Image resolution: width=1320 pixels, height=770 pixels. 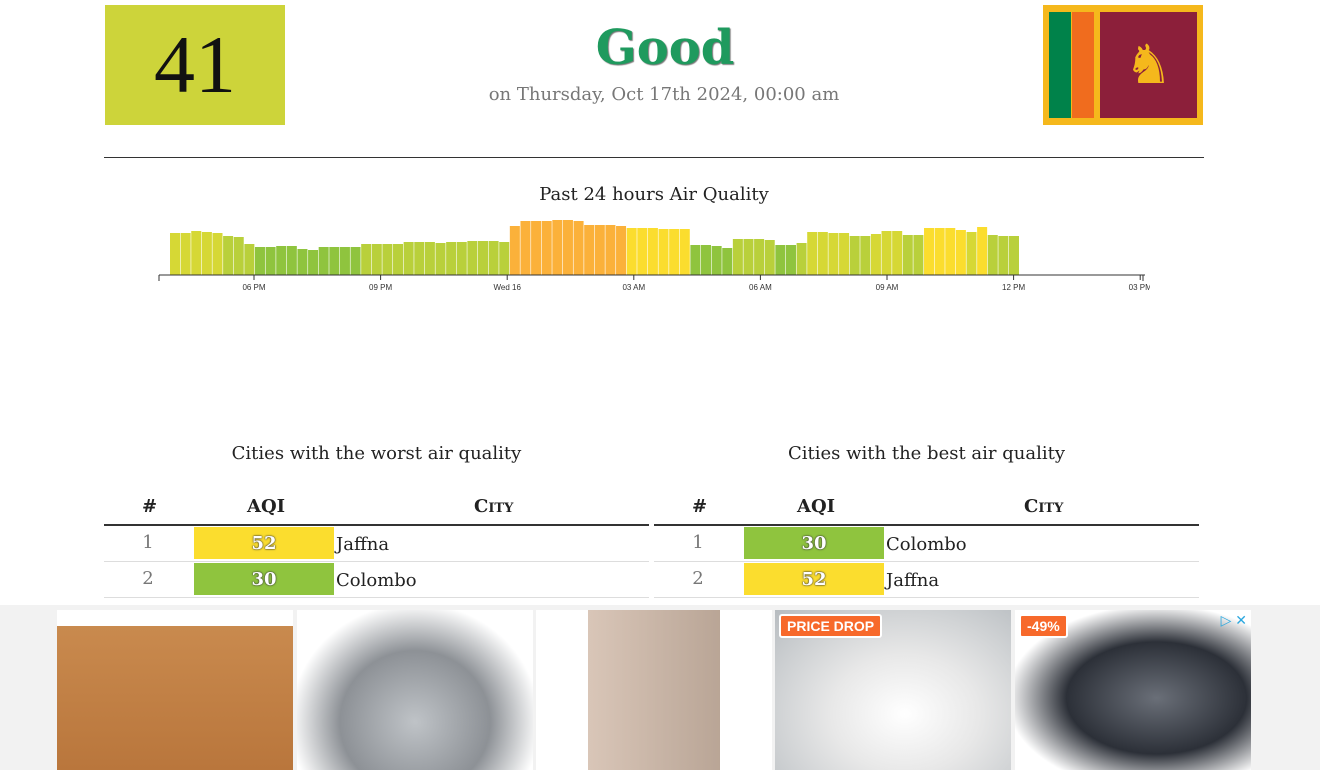 I want to click on table-row: 1 30 Colombo, so click(x=926, y=544).